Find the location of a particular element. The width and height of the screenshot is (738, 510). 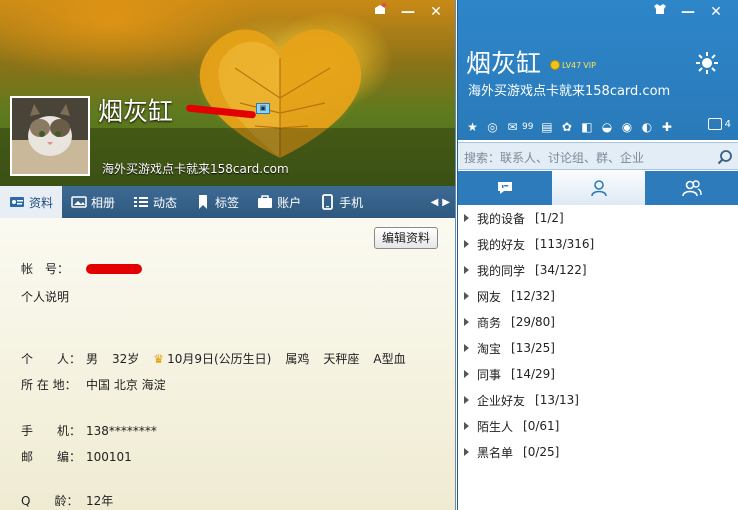

location-row: 所 在 地： 中国 北京 海淀 is located at coordinates (93, 384).